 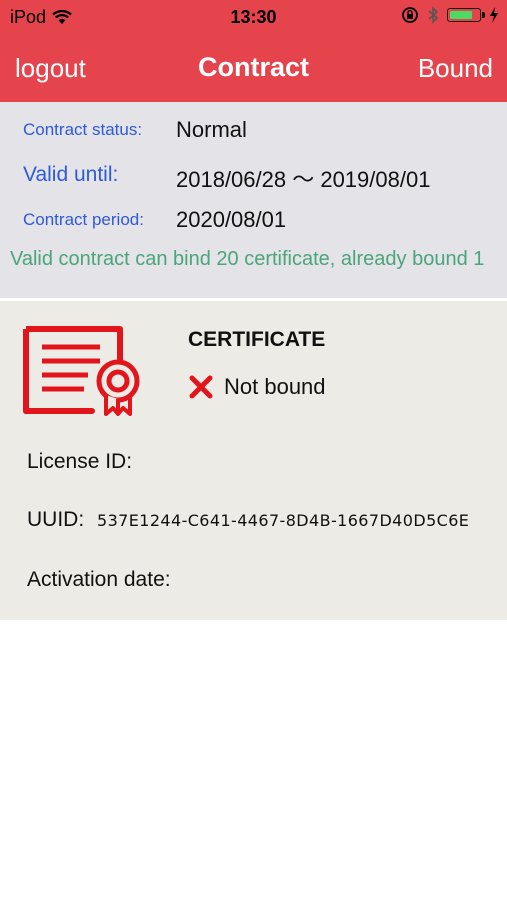 What do you see at coordinates (81, 371) in the screenshot?
I see `certificate-icon` at bounding box center [81, 371].